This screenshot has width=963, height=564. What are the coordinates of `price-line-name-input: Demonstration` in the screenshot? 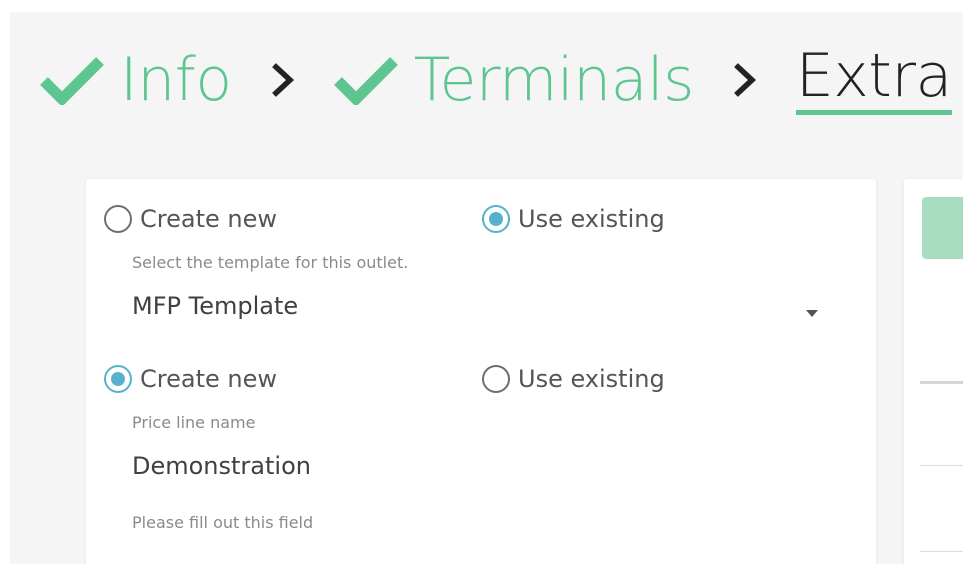 It's located at (221, 466).